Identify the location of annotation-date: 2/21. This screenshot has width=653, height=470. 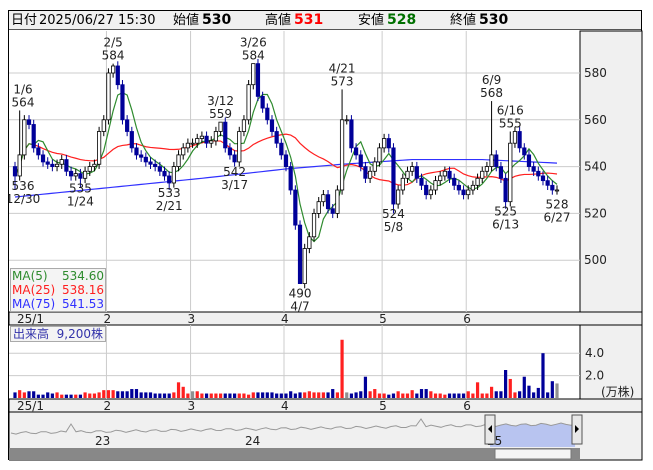
(169, 206).